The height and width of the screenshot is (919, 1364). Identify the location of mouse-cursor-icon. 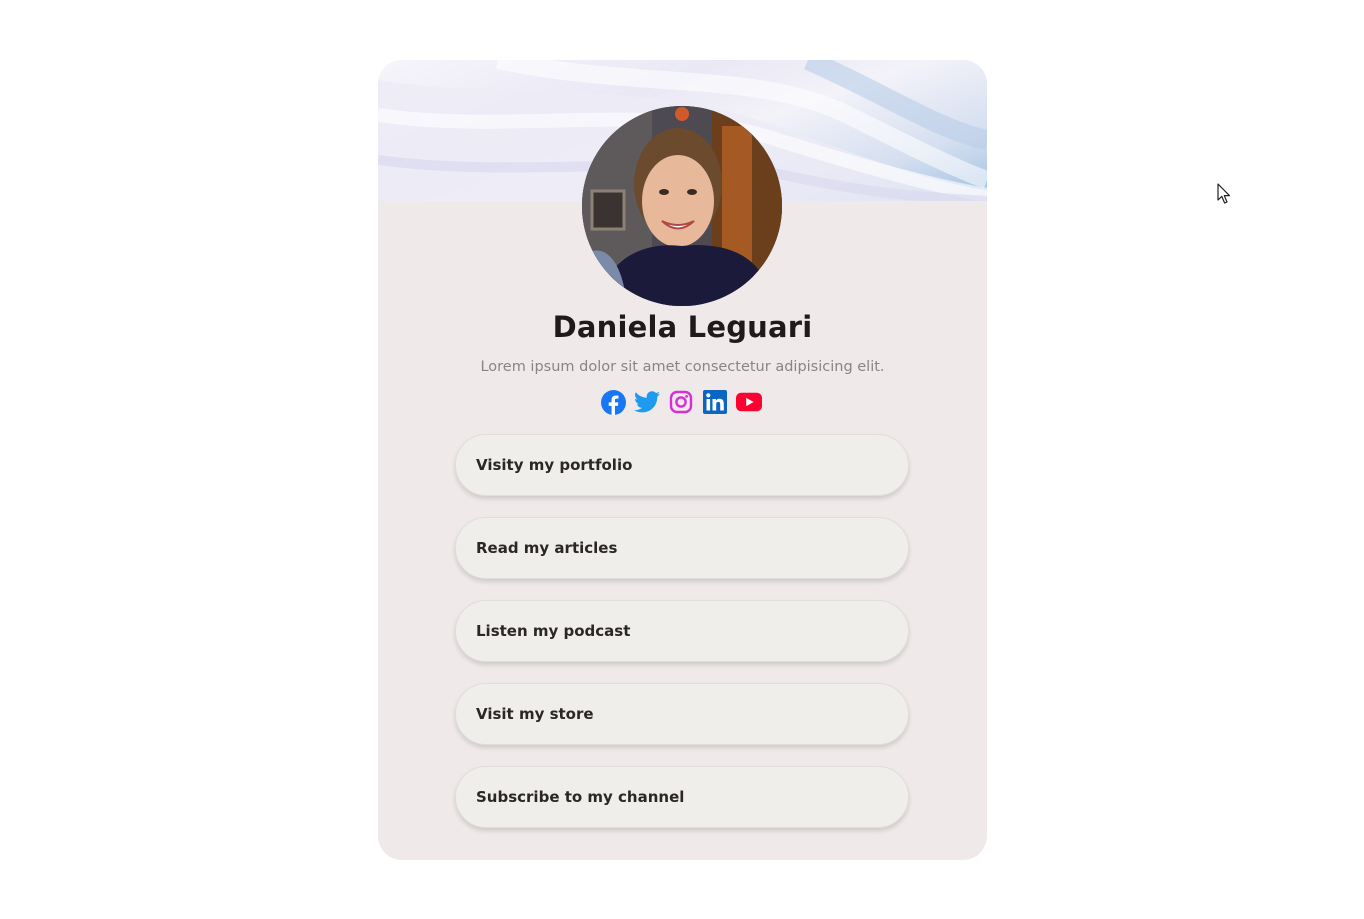
(1224, 194).